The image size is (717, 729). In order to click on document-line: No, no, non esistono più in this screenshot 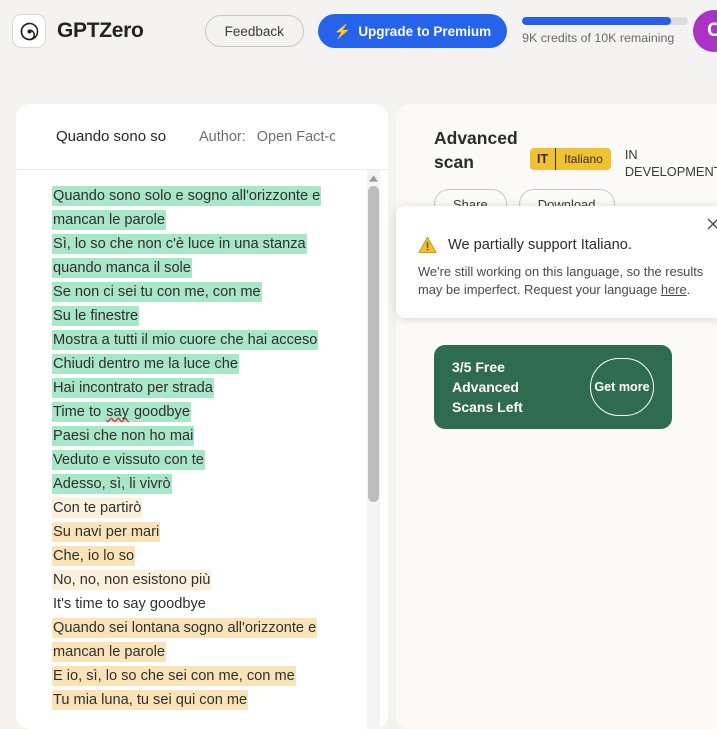, I will do `click(132, 580)`.